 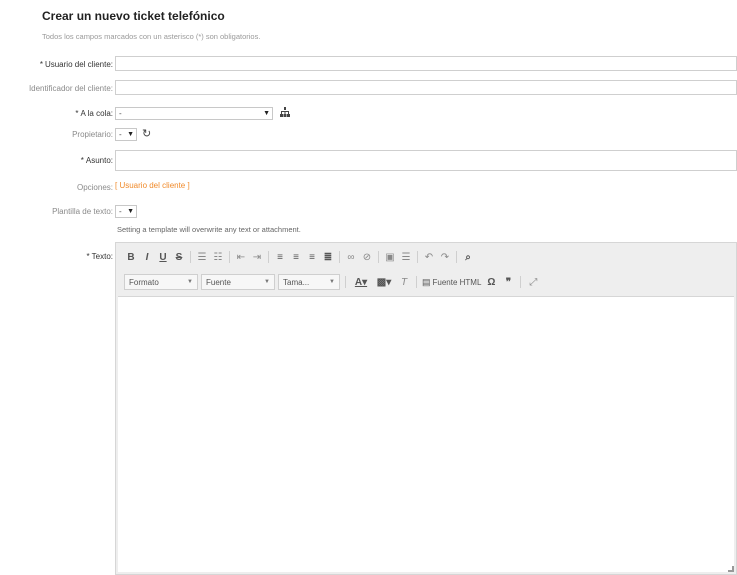 What do you see at coordinates (445, 257) in the screenshot?
I see `redo-icon: ↷` at bounding box center [445, 257].